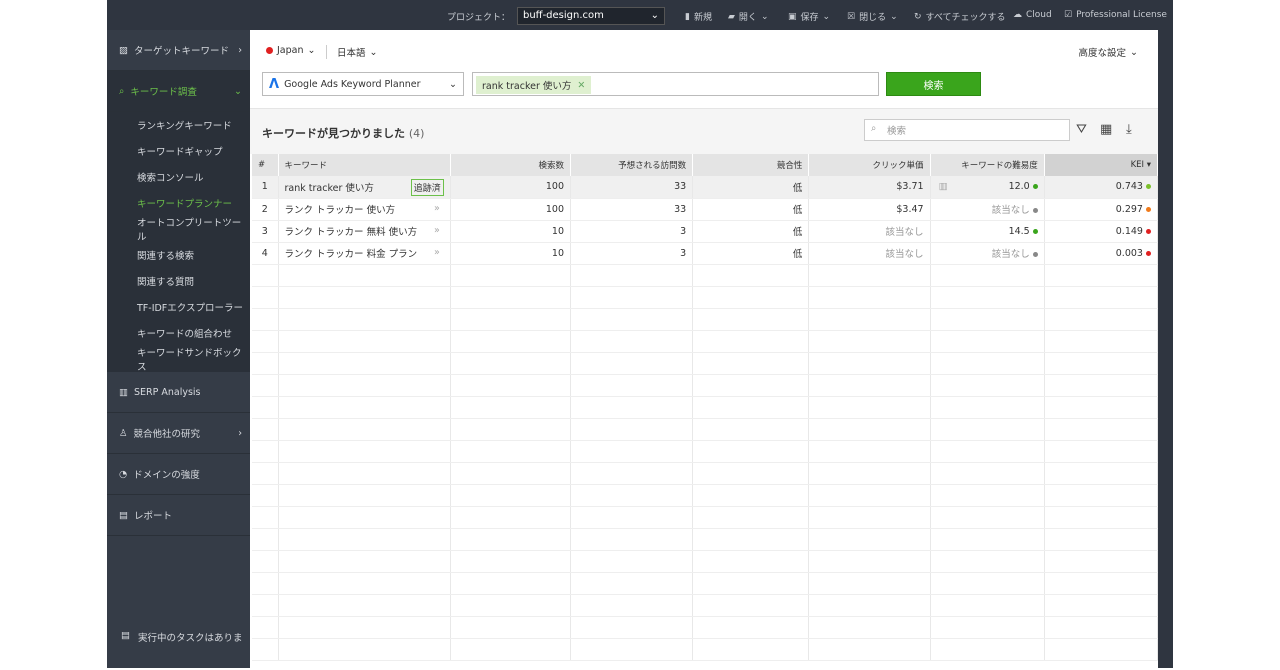 This screenshot has height=670, width=1280. Describe the element at coordinates (167, 434) in the screenshot. I see `label: 競合他社の研究` at that location.